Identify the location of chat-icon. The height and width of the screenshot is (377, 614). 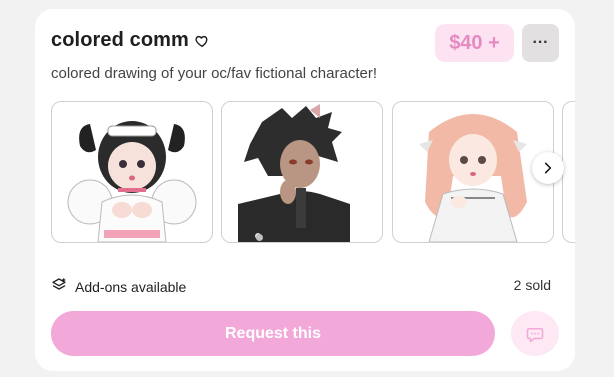
(535, 334).